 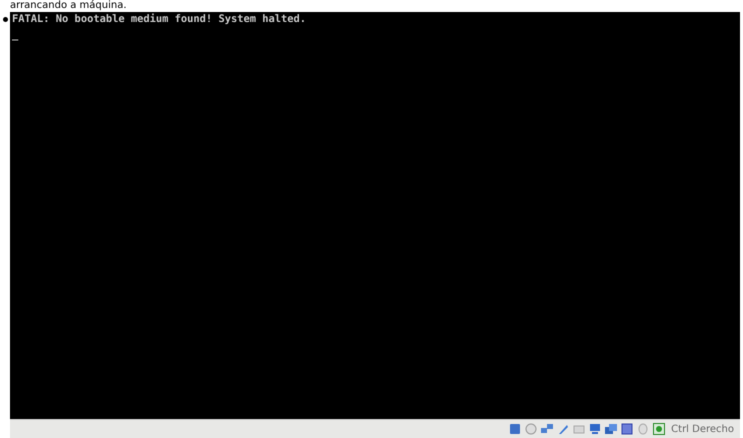 I want to click on caption-text: arrancando a máquina., so click(x=68, y=6).